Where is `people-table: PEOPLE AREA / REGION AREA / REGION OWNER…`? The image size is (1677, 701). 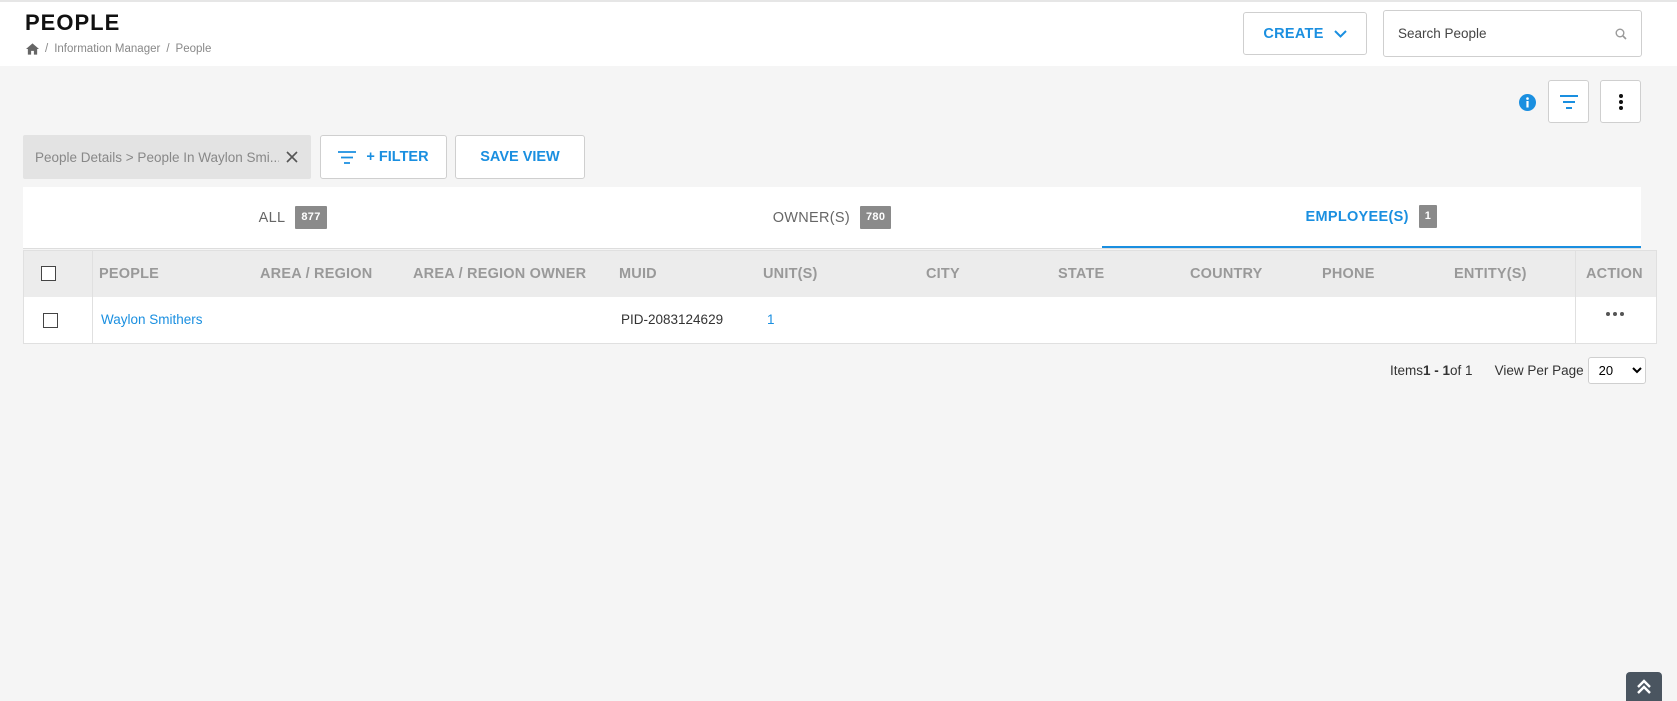 people-table: PEOPLE AREA / REGION AREA / REGION OWNER… is located at coordinates (840, 297).